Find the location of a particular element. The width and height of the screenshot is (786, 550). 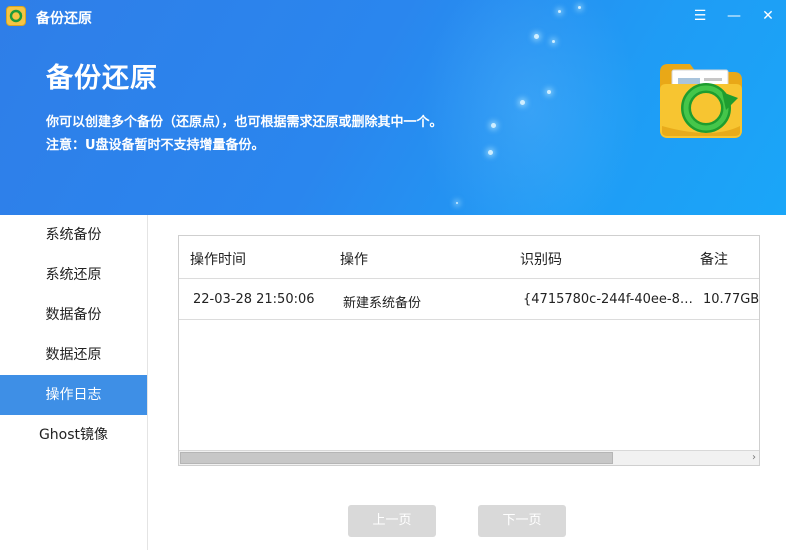

sidebar-item-ghost-image: Ghost镜像 is located at coordinates (73, 435).